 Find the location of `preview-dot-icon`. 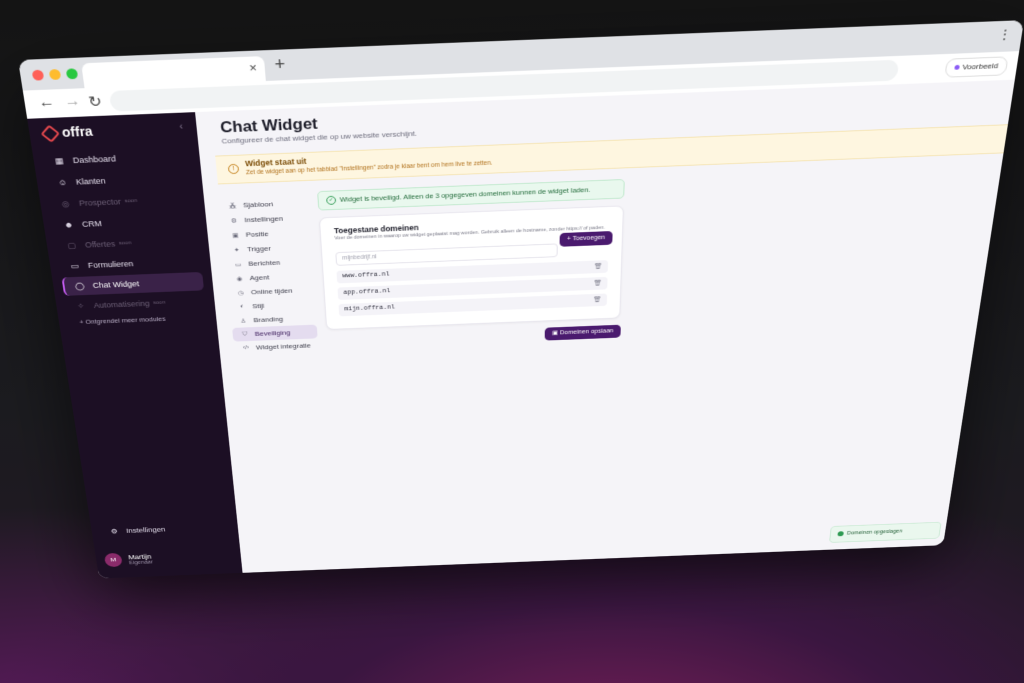

preview-dot-icon is located at coordinates (957, 68).